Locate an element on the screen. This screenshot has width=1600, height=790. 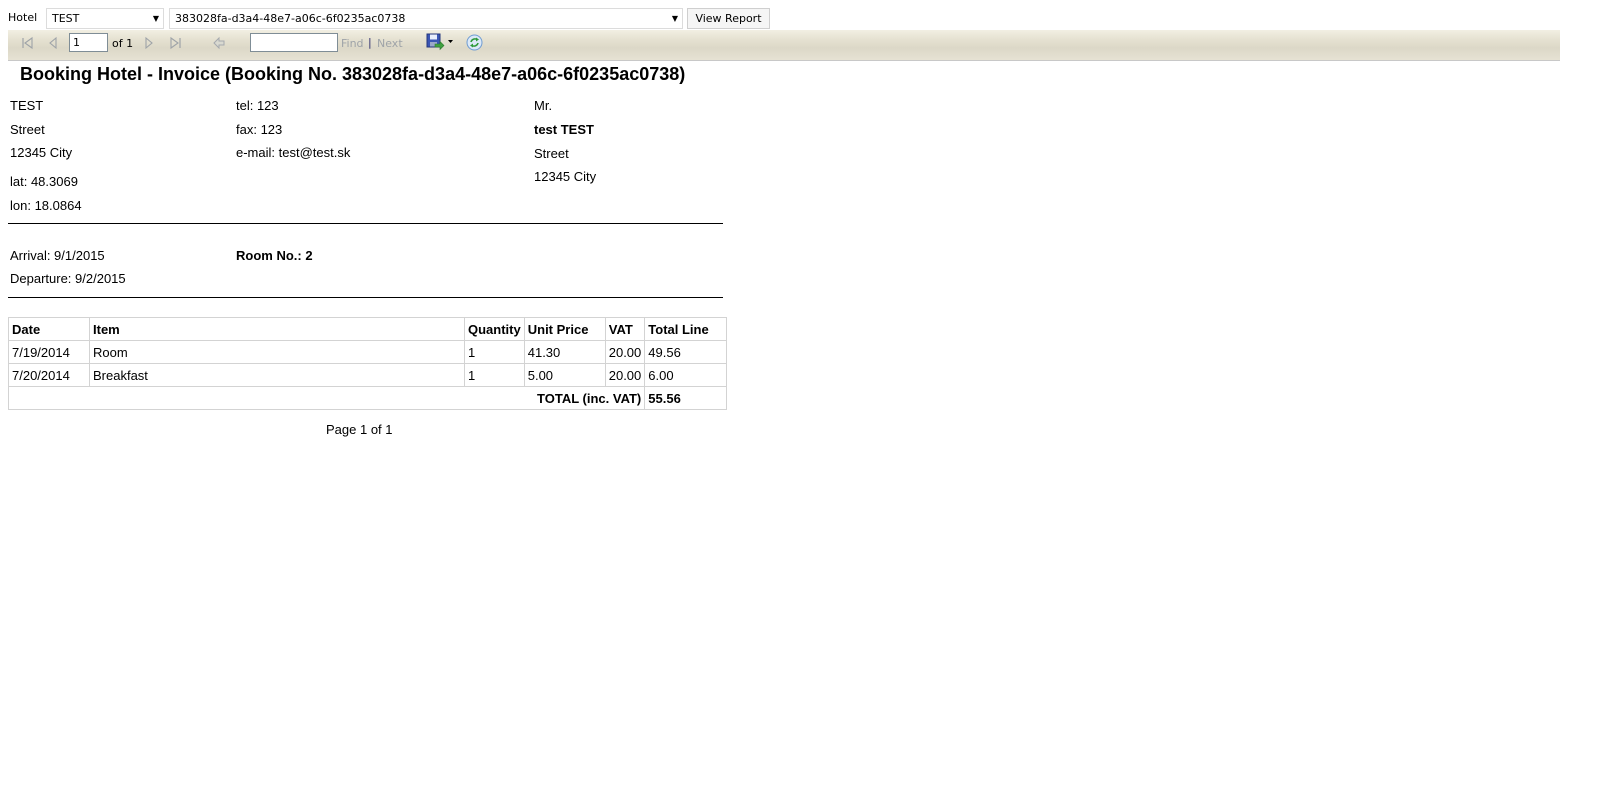
column-header-quantity: Quantity is located at coordinates (494, 329).